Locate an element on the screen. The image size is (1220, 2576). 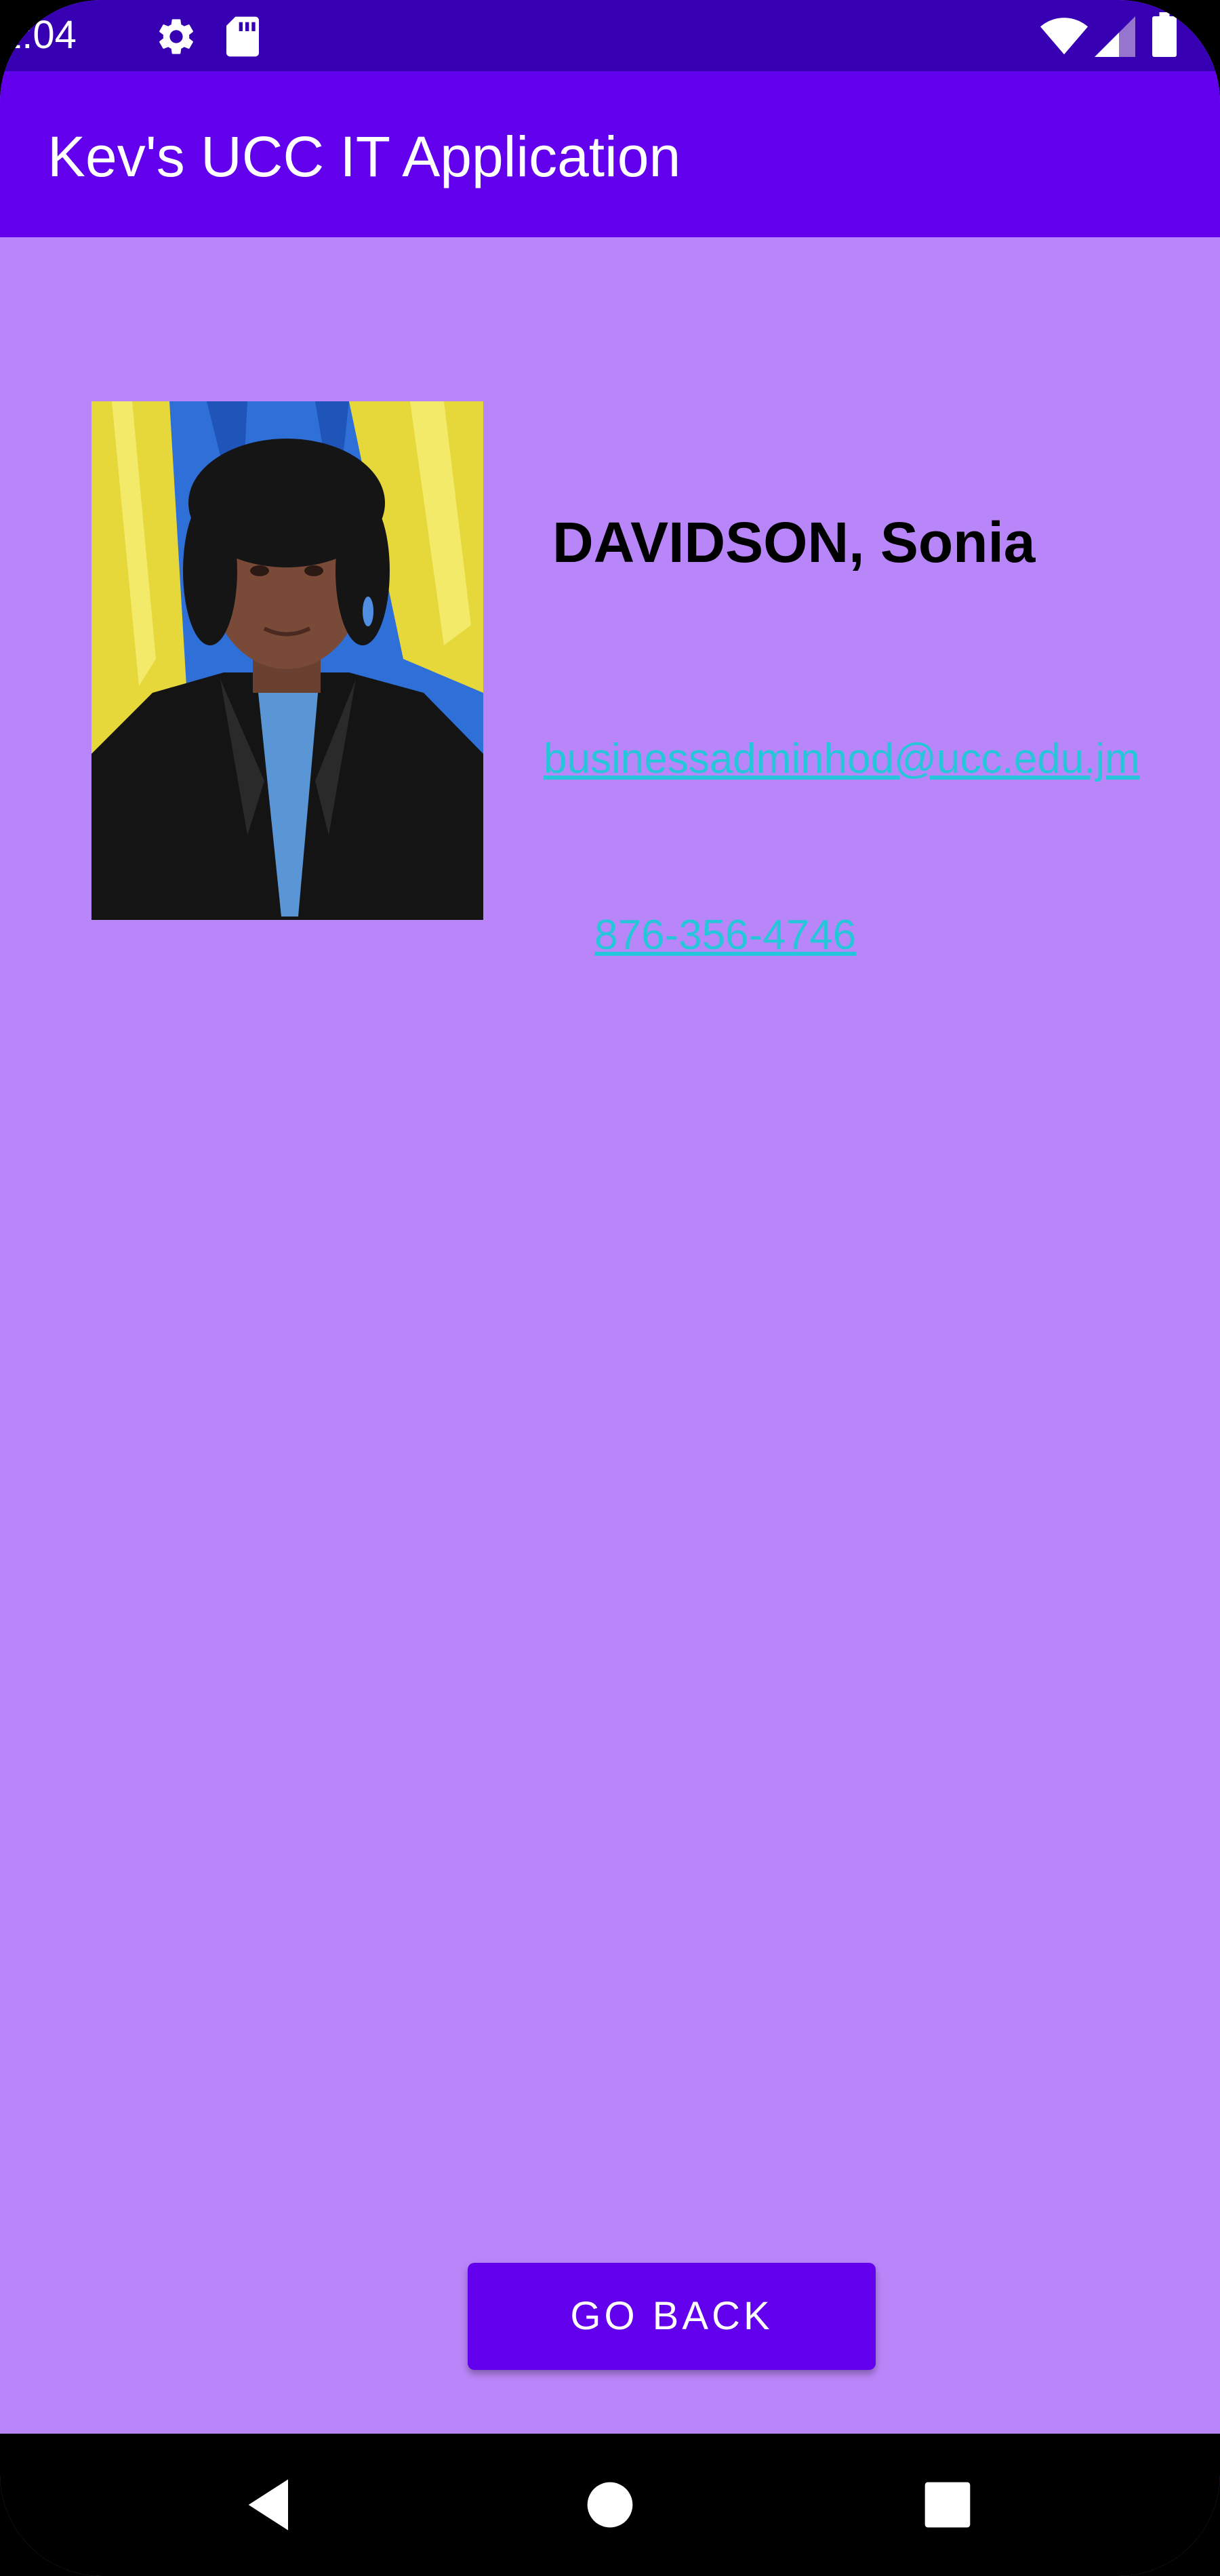
profile-name: DAVIDSON, Sonia is located at coordinates (794, 542).